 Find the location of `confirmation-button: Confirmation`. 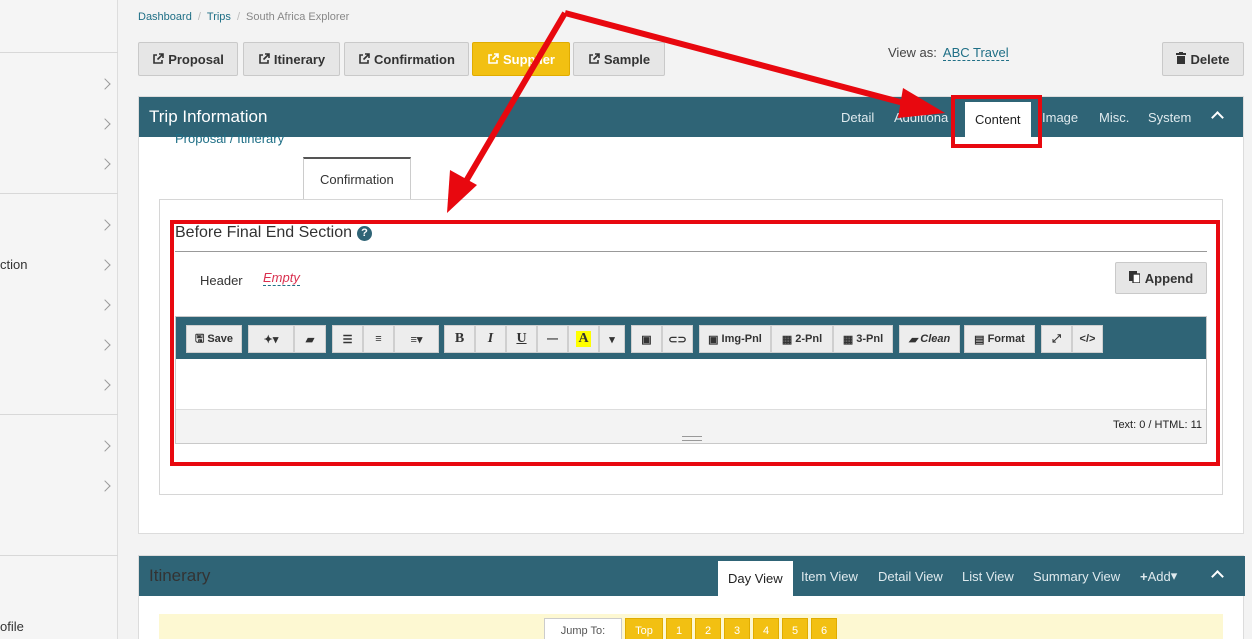

confirmation-button: Confirmation is located at coordinates (406, 59).